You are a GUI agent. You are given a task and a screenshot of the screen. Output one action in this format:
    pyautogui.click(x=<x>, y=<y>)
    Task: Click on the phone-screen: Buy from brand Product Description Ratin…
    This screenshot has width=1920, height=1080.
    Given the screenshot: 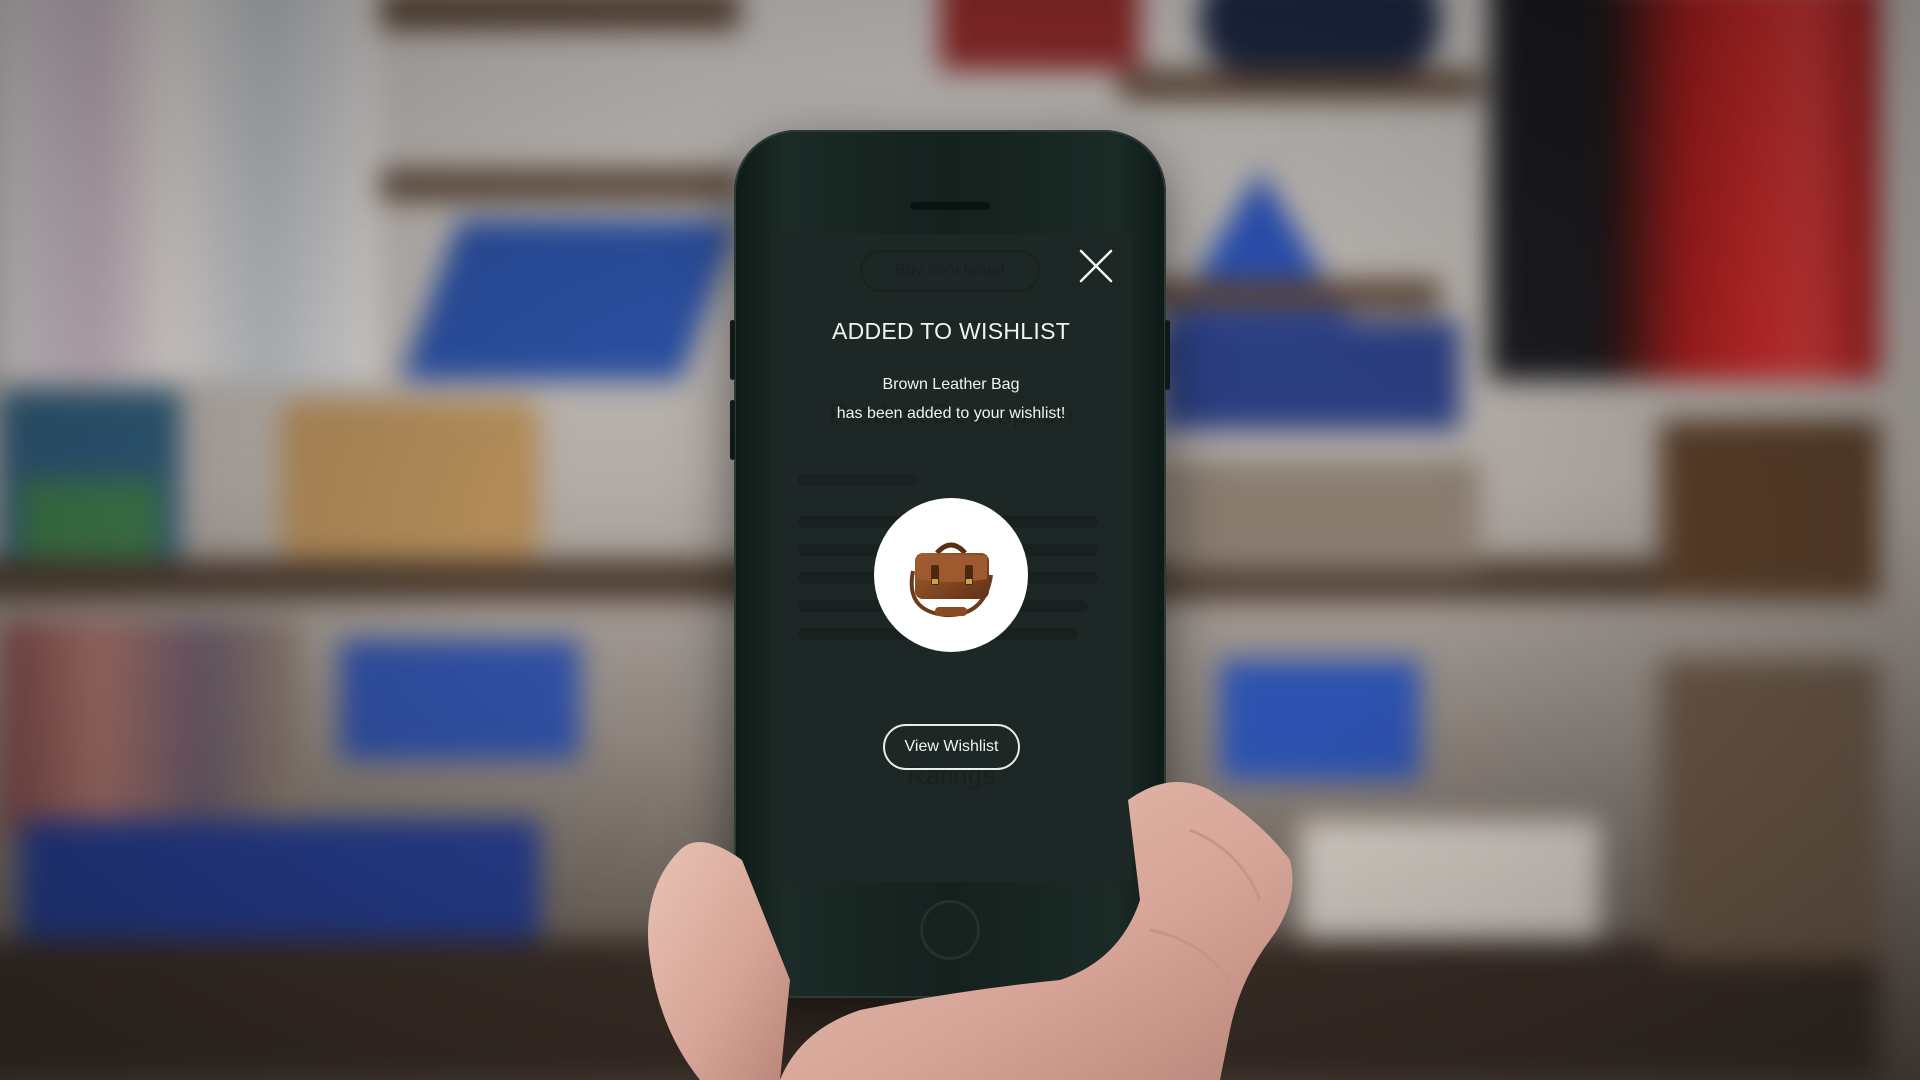 What is the action you would take?
    pyautogui.click(x=951, y=558)
    